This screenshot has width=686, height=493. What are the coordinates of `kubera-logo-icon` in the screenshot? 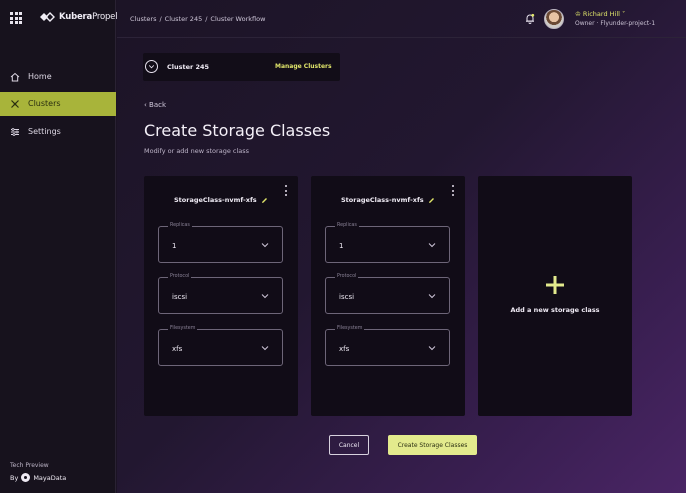 It's located at (47, 17).